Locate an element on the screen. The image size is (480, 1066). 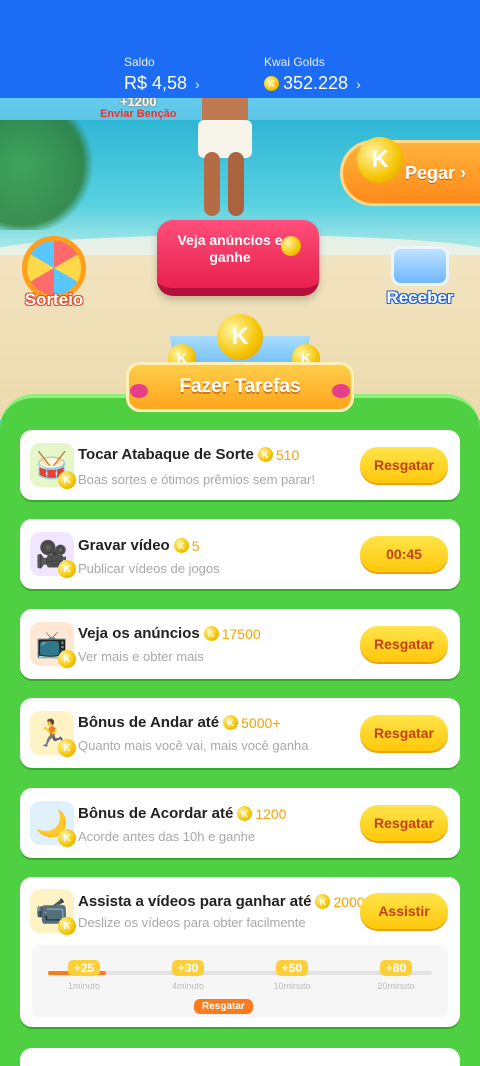
avatar-character is located at coordinates (227, 155).